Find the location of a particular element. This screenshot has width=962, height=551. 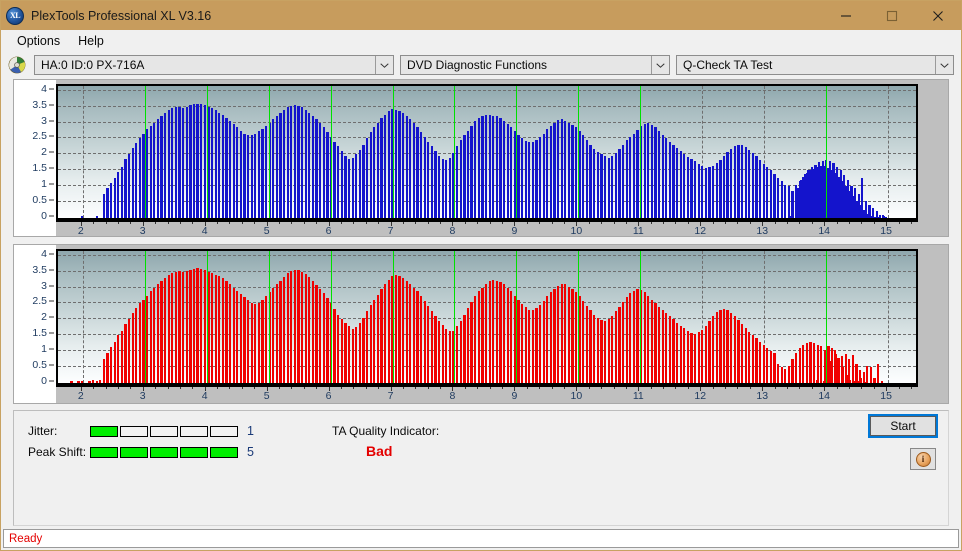

test-select: Q-Check TA Test is located at coordinates (815, 65).